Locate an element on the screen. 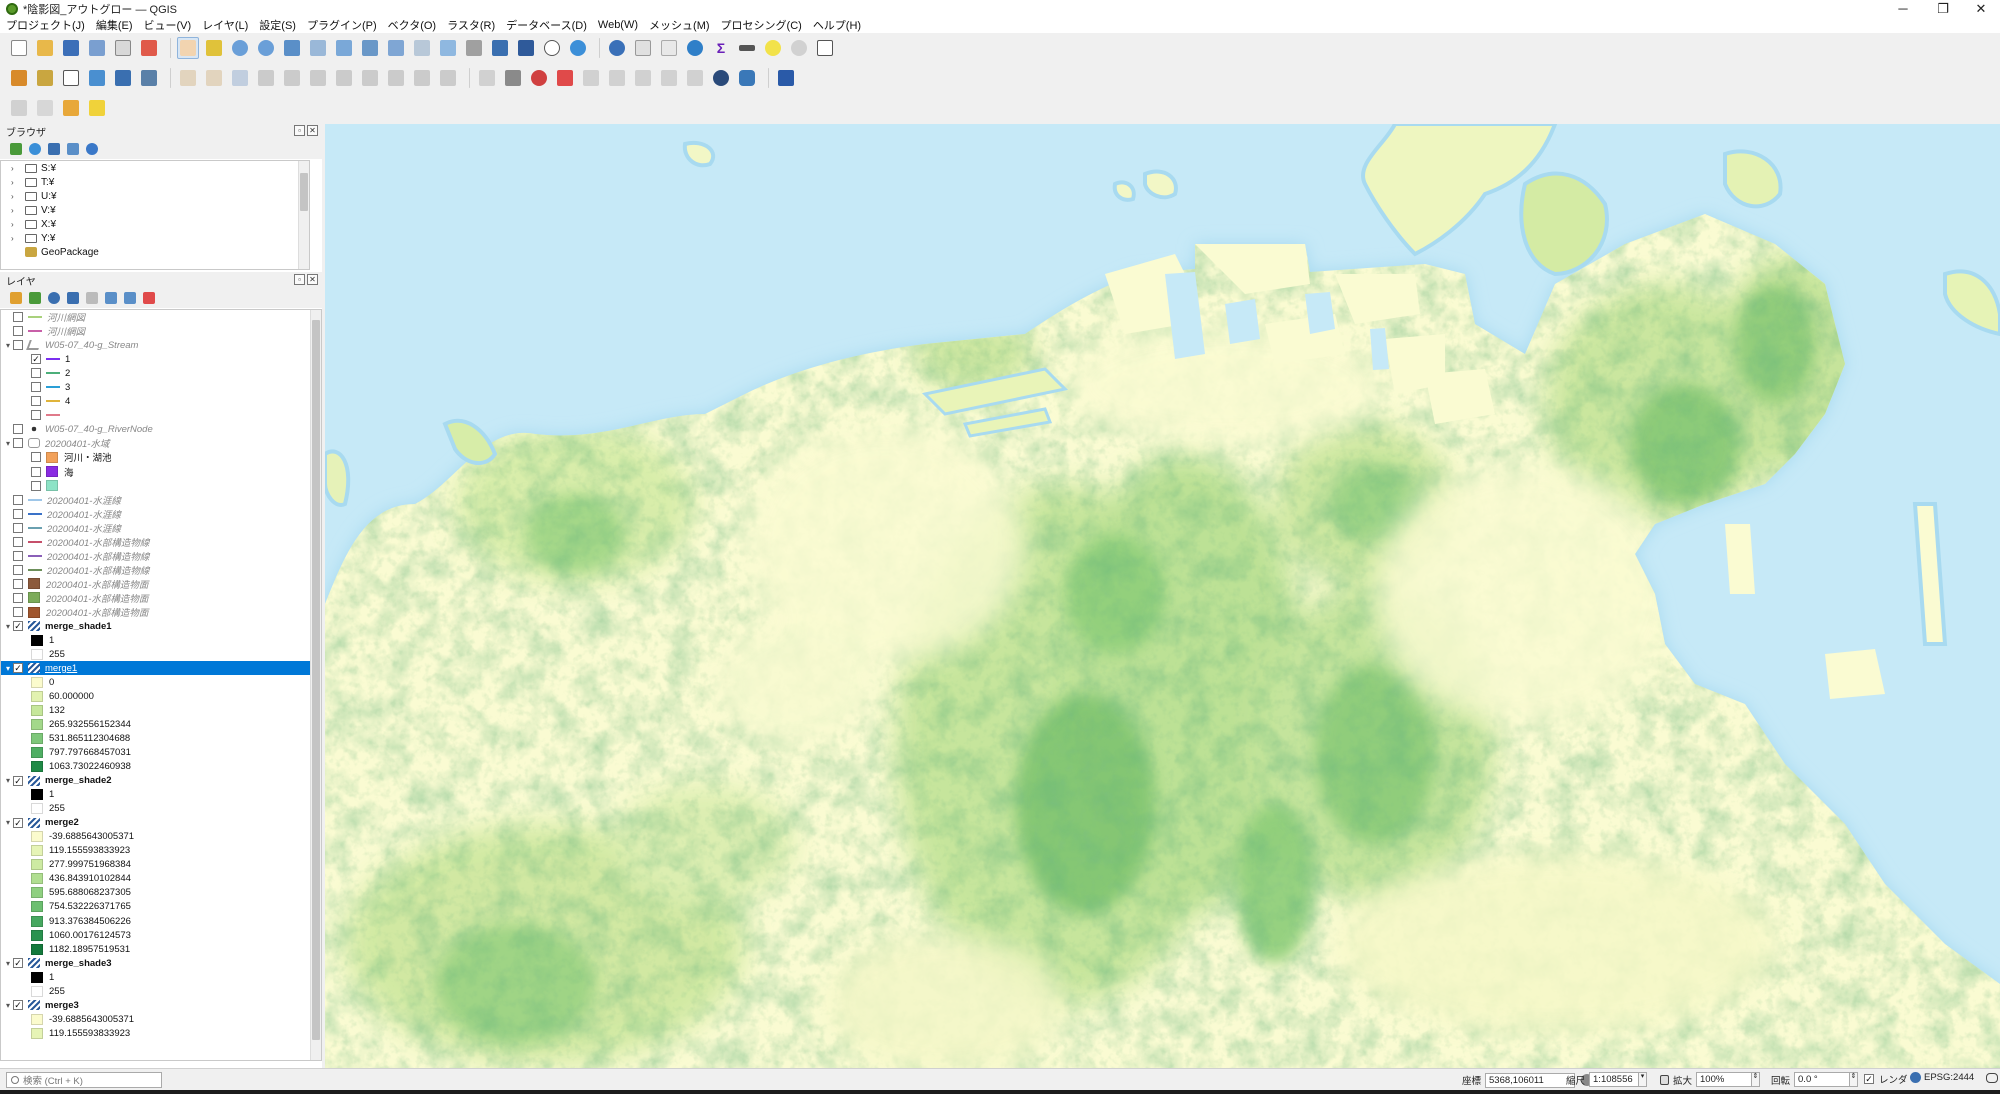  edit-pencil-icon is located at coordinates (188, 78).